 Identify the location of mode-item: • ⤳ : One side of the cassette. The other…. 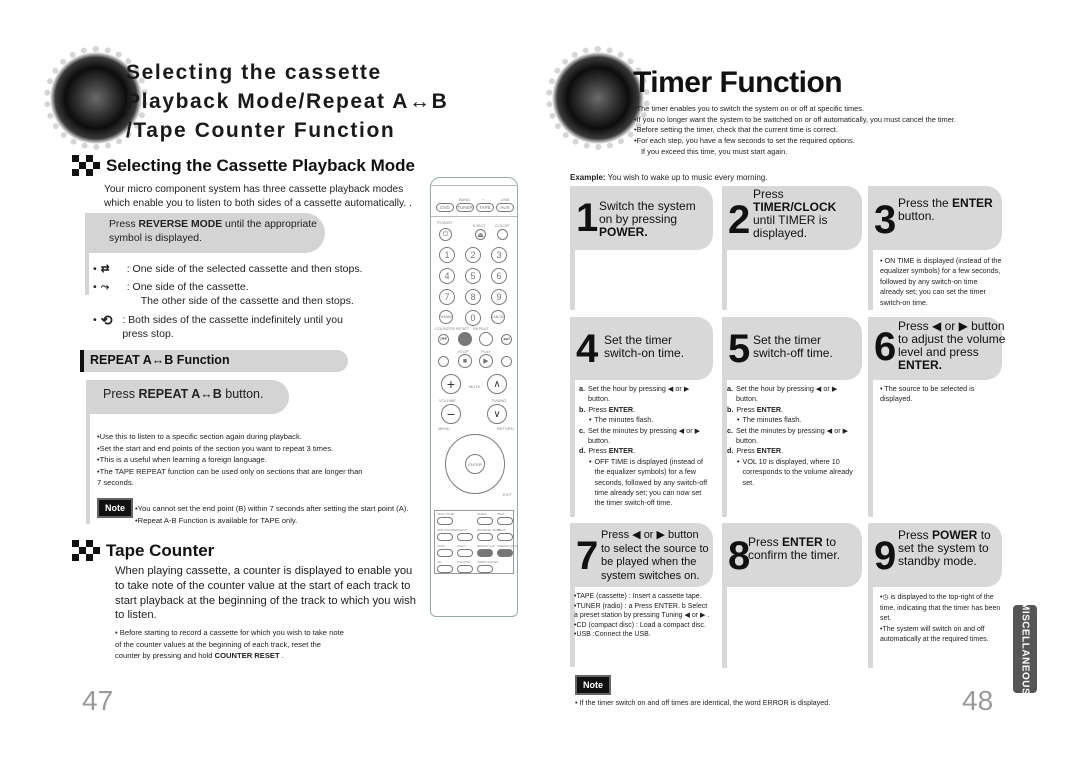
(223, 294).